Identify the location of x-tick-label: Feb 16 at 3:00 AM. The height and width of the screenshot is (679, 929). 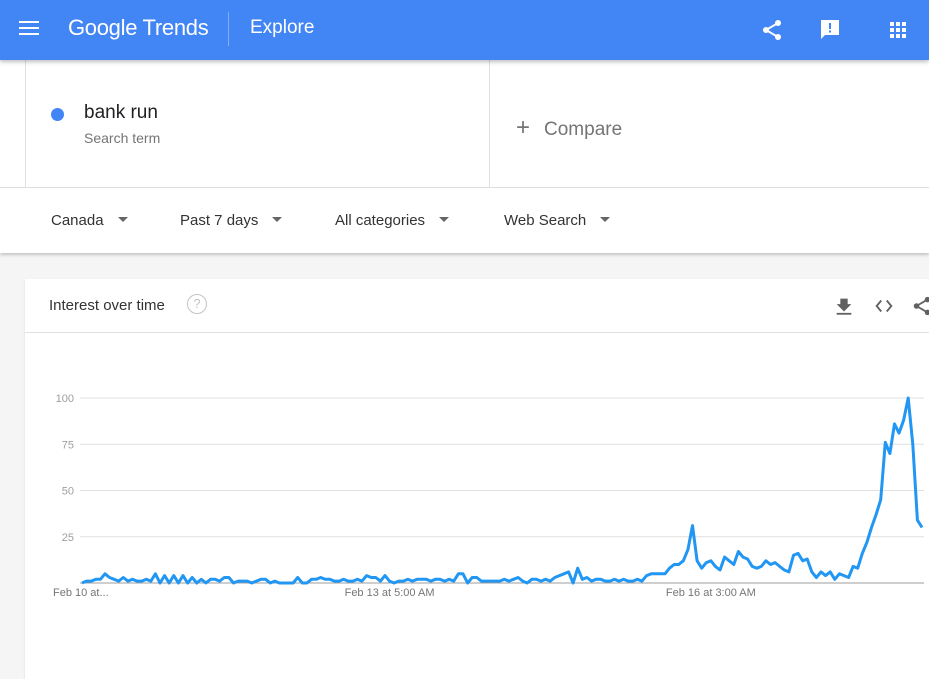
(711, 593).